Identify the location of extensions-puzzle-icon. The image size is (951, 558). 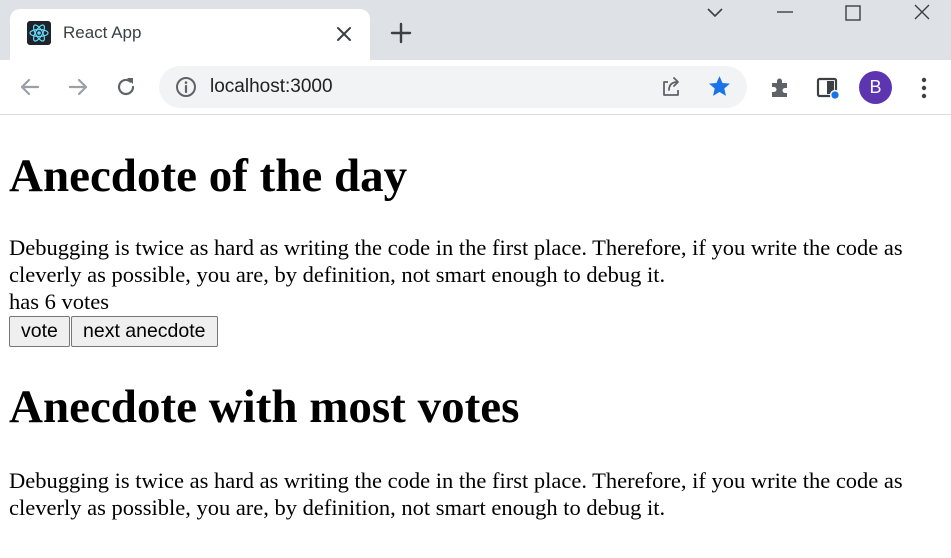
(780, 88).